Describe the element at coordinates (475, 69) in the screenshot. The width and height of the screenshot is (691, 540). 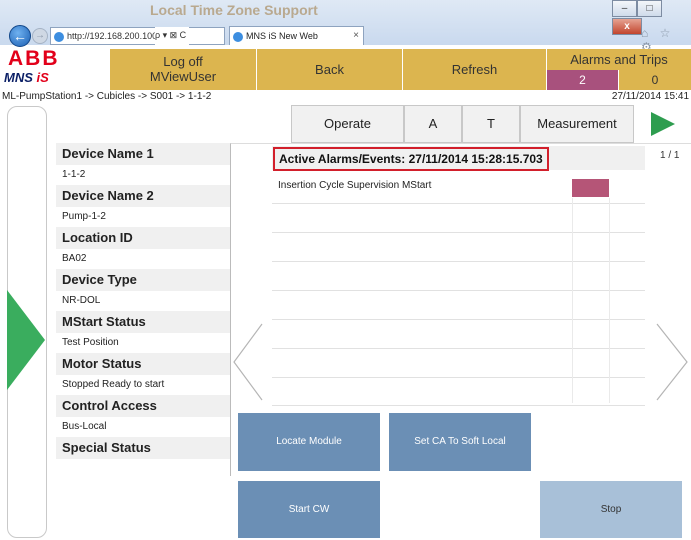
I see `refresh-button: Refresh` at that location.